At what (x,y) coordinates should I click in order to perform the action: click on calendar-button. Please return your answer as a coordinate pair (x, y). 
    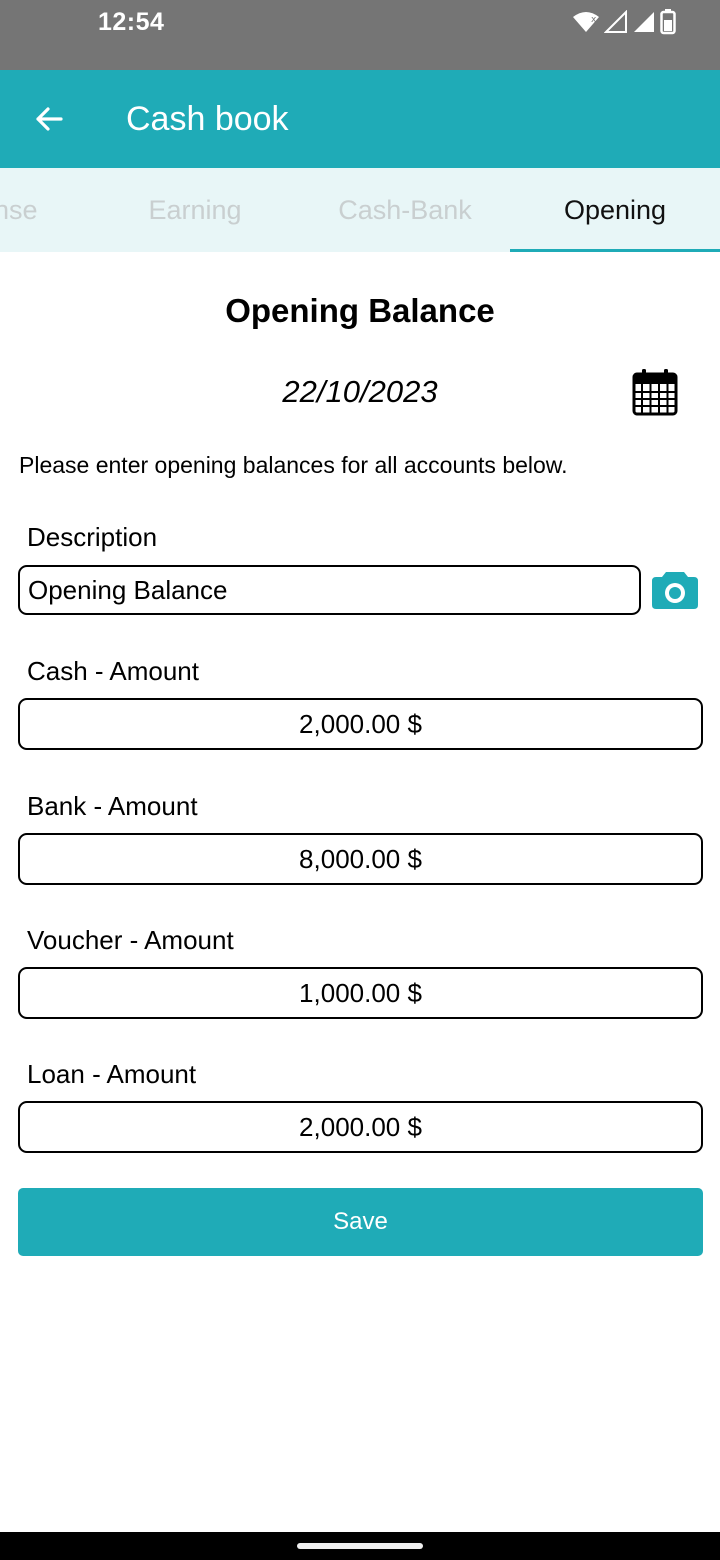
    Looking at the image, I should click on (656, 393).